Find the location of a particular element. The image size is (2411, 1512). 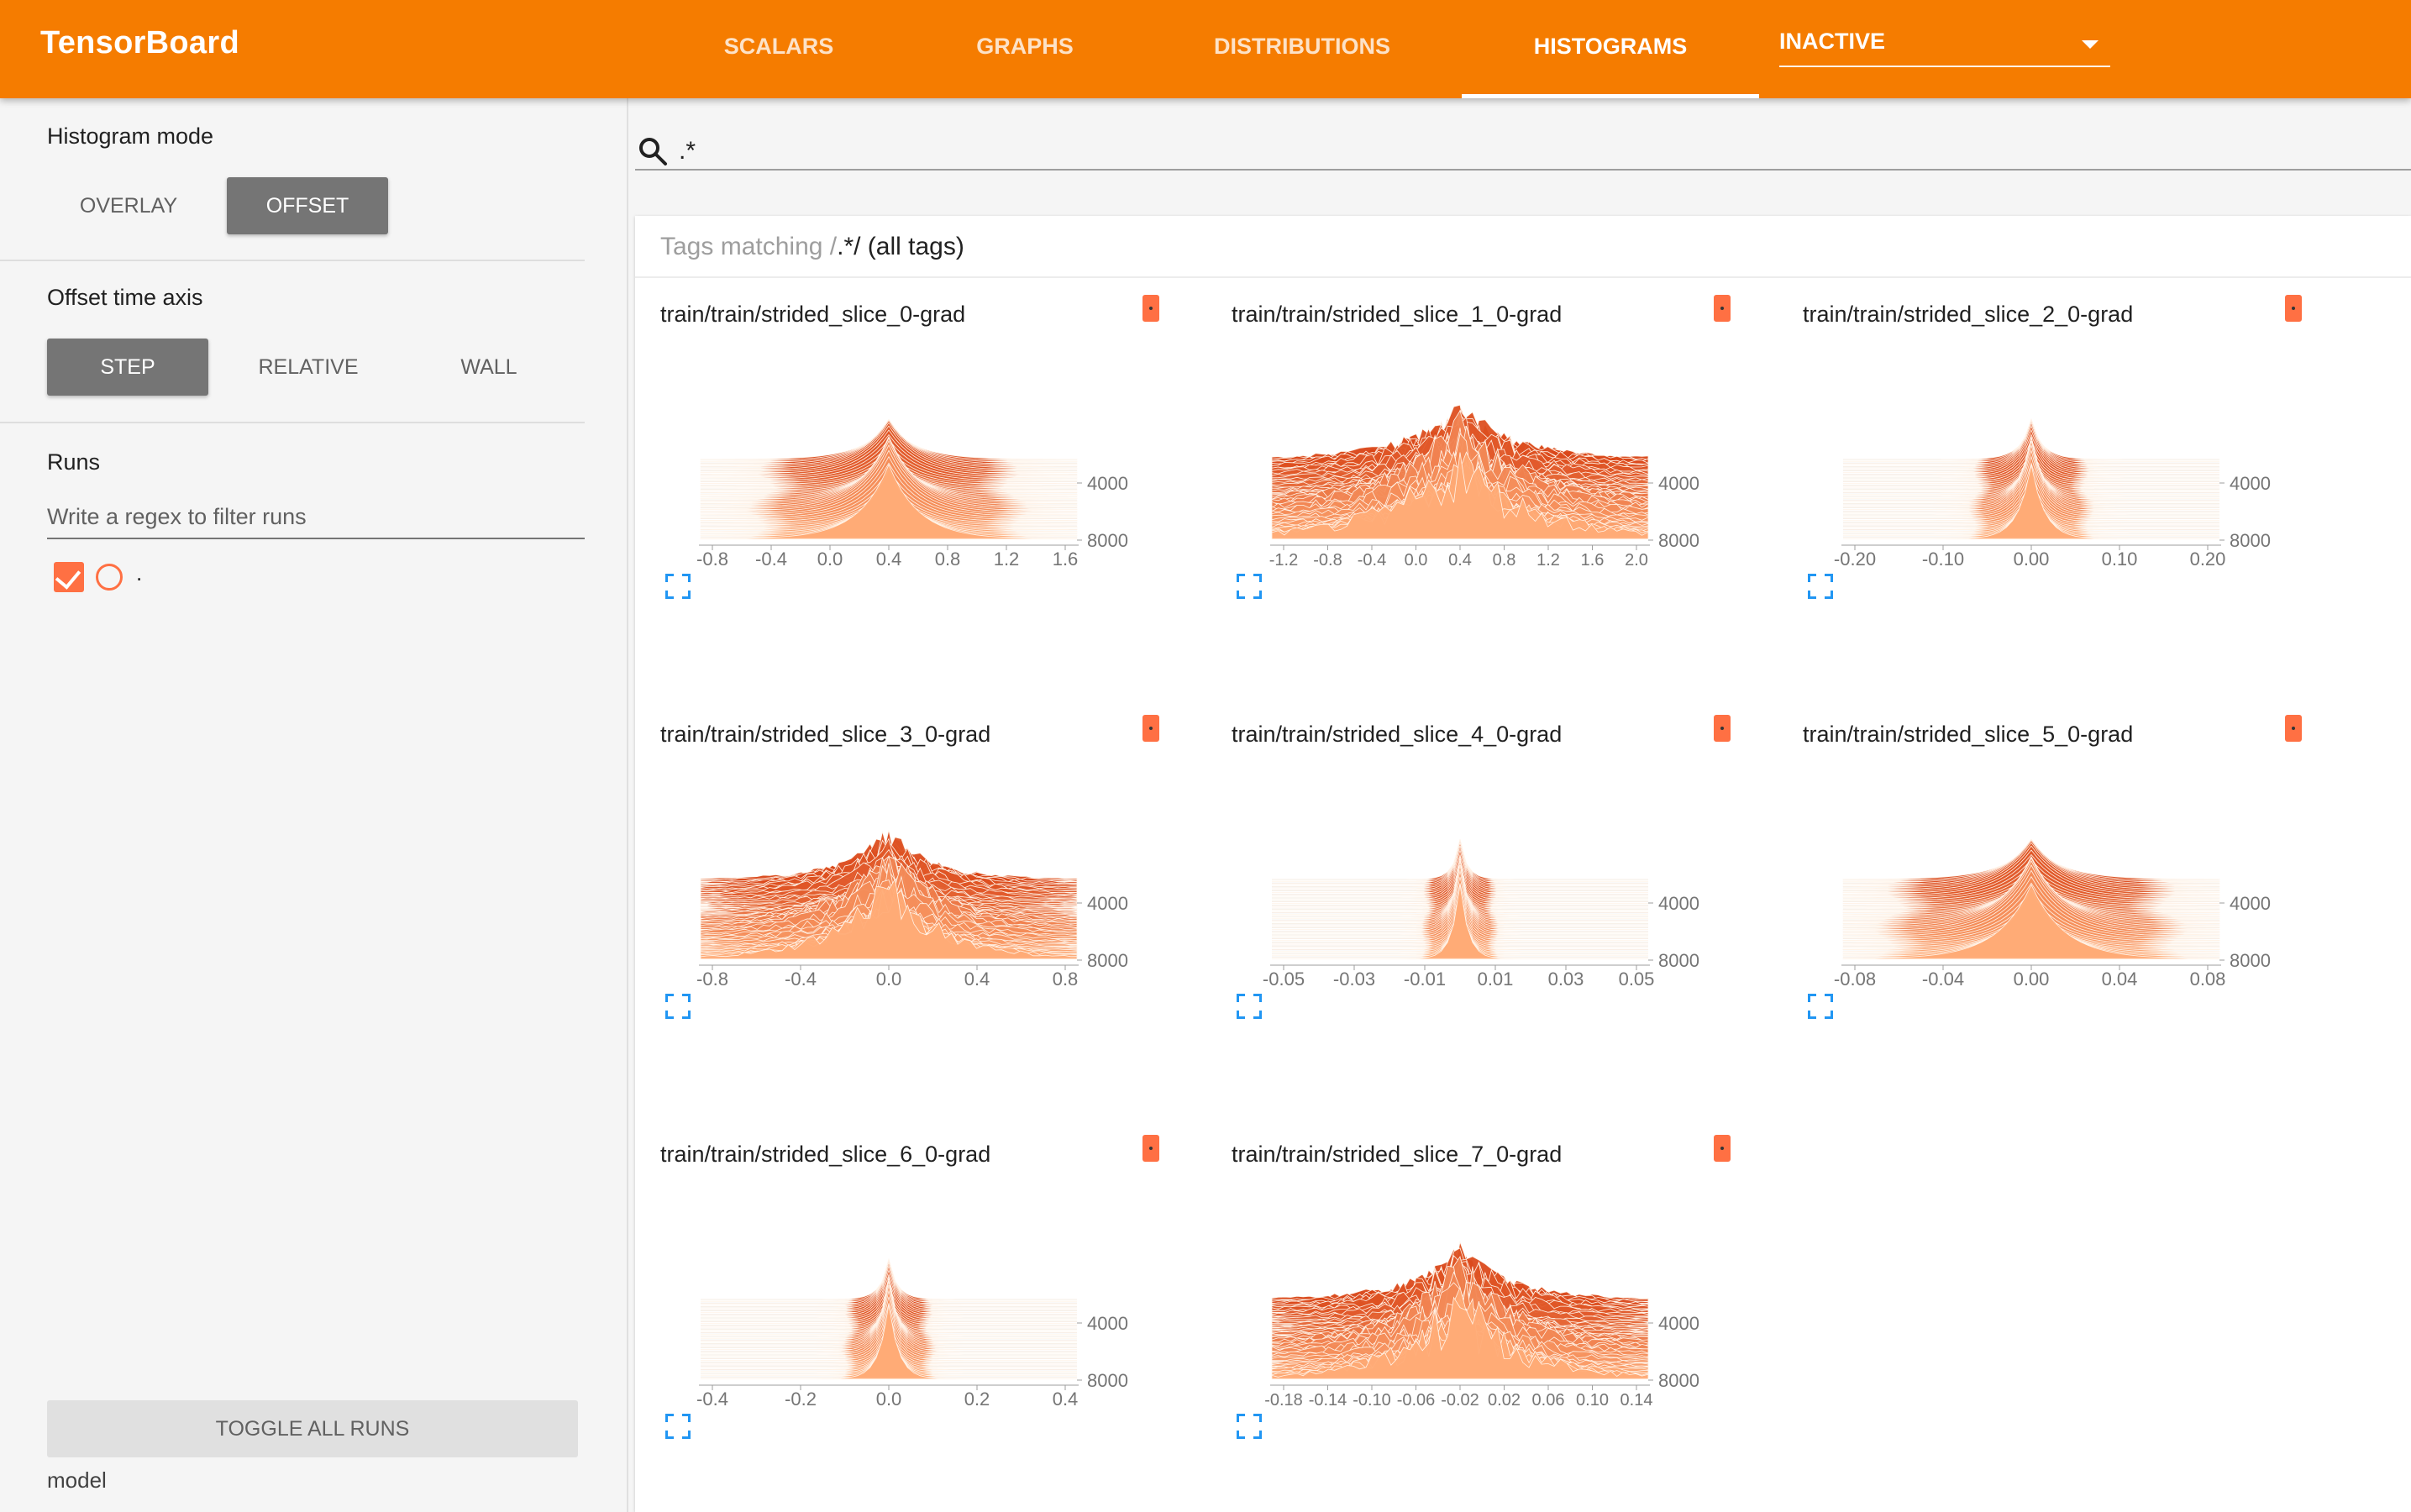

histogram-chart: -0.08 -0.04 0.00 0.04 0.08 4000 8000 is located at coordinates (2052, 913).